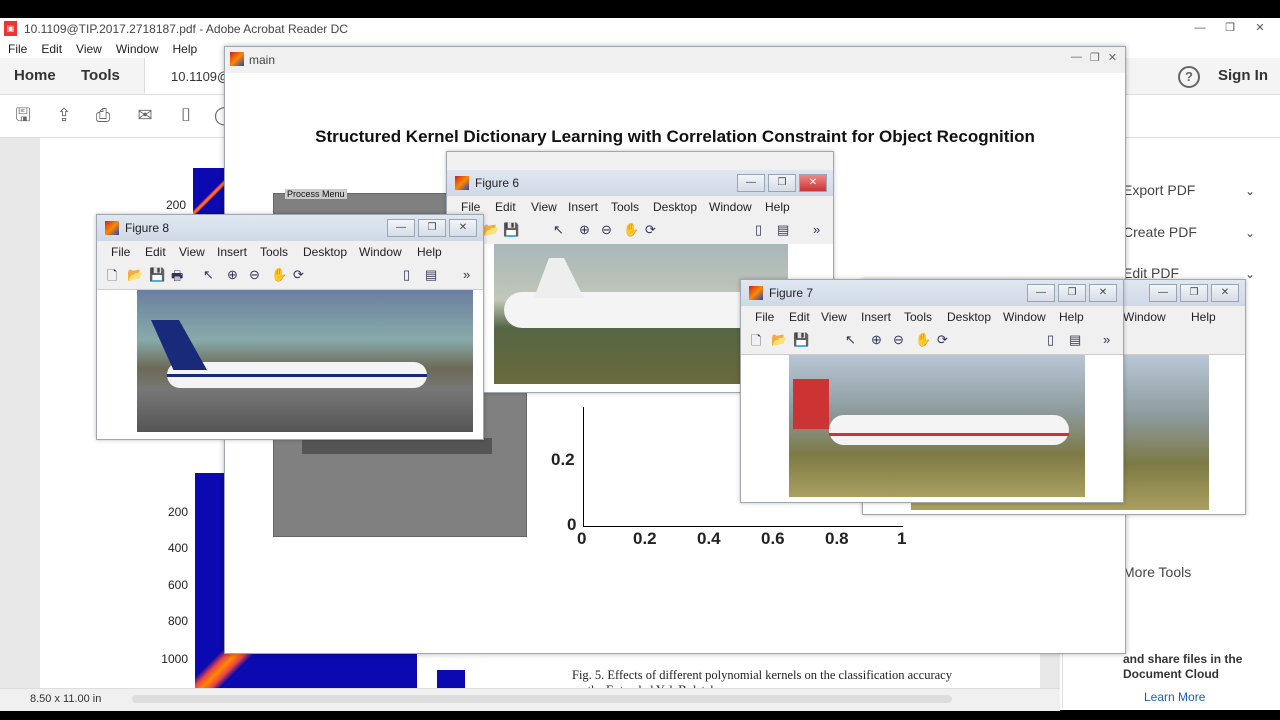 This screenshot has width=1280, height=720. Describe the element at coordinates (542, 699) in the screenshot. I see `horizontal-scrollbar` at that location.